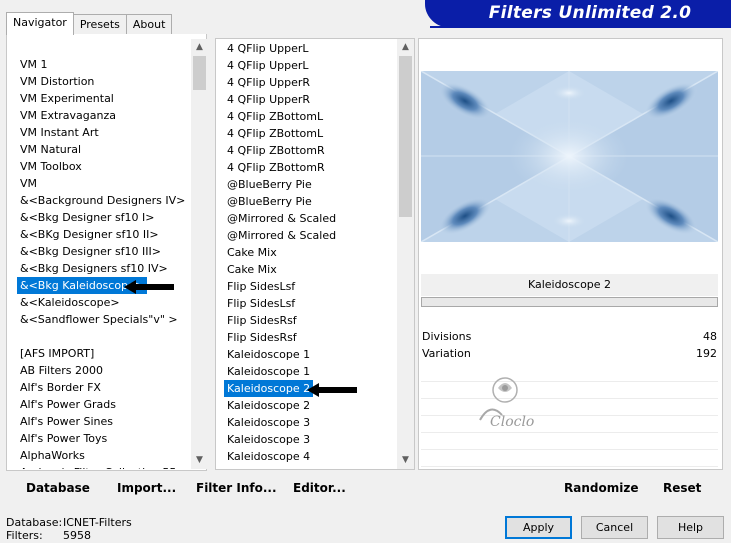  I want to click on category-item: Alf's Power Toys, so click(63, 438).